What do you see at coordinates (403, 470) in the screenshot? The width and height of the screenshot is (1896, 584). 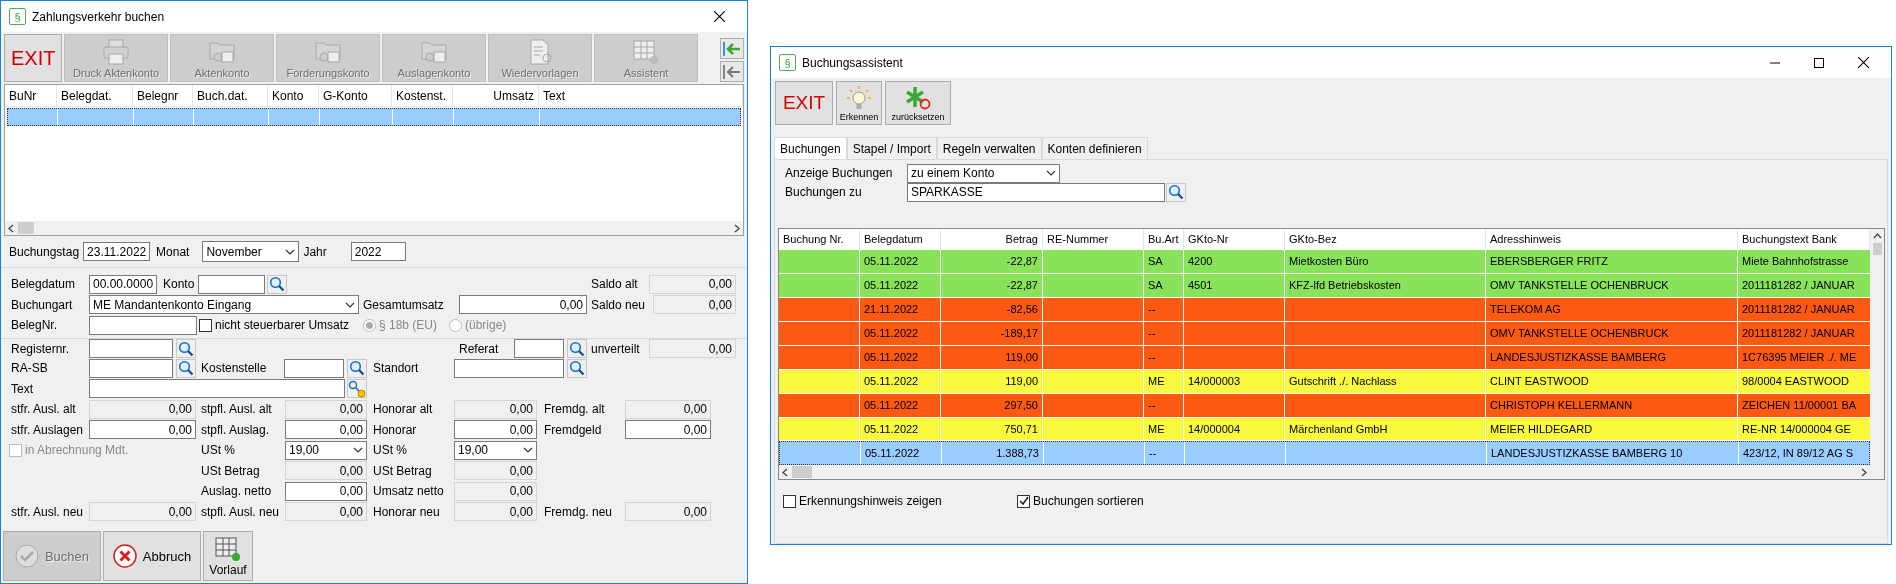 I see `field-label: USt Betrag` at bounding box center [403, 470].